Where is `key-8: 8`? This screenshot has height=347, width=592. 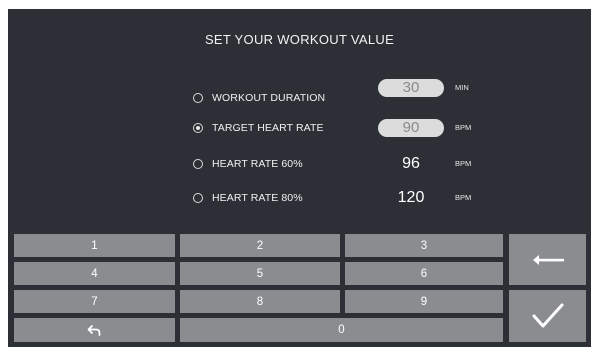
key-8: 8 is located at coordinates (260, 301).